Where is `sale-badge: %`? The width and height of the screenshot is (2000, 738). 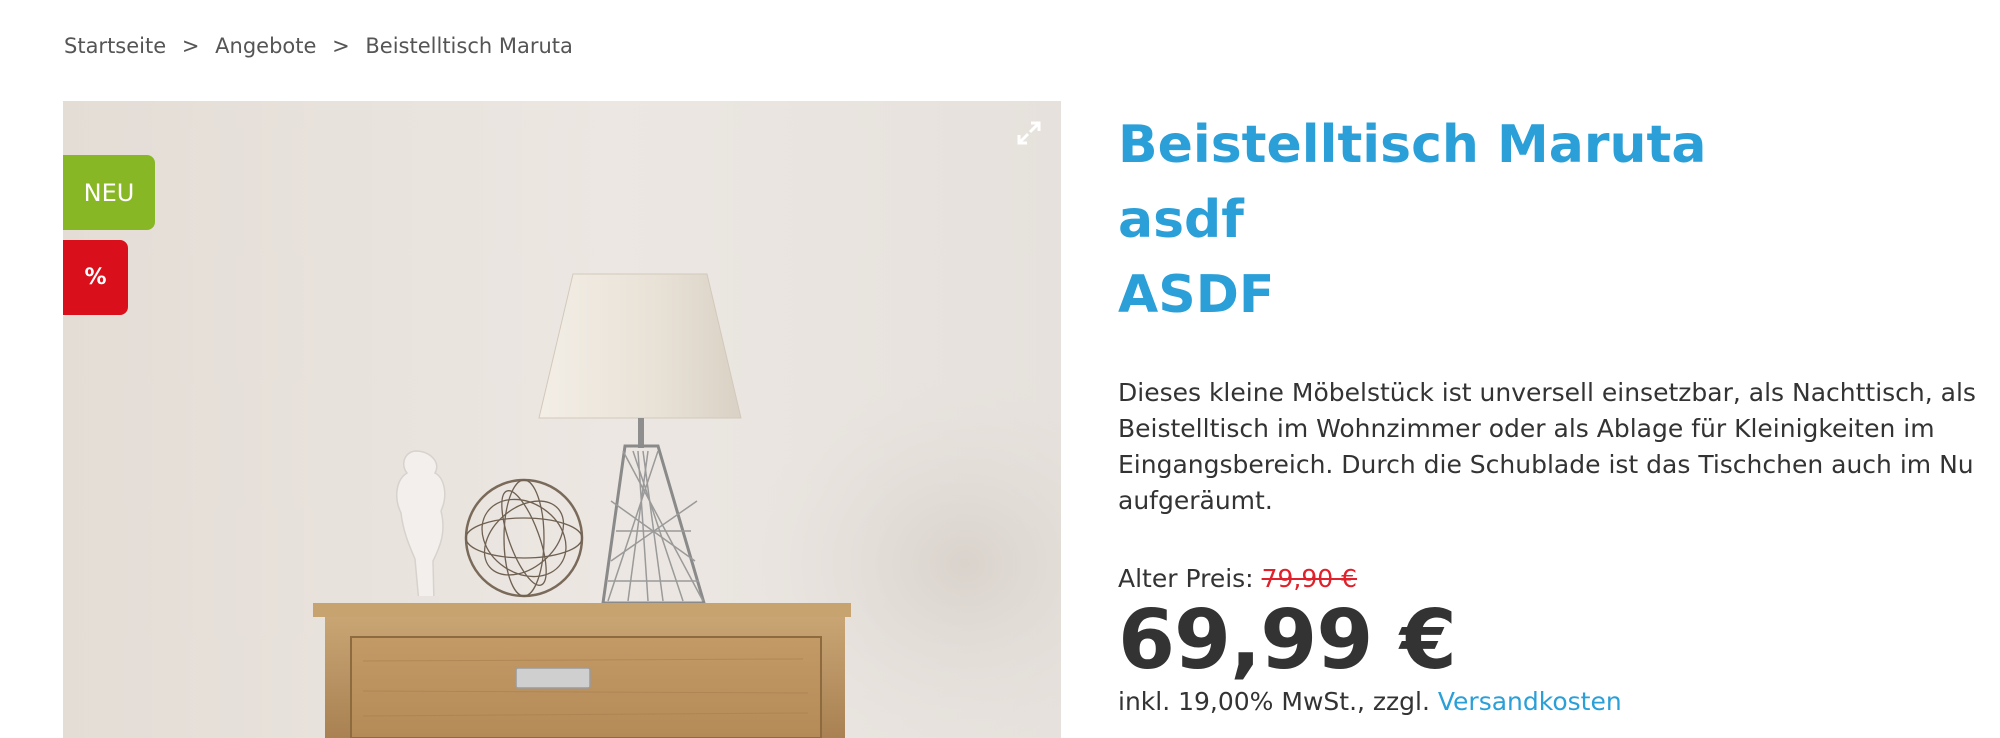 sale-badge: % is located at coordinates (95, 277).